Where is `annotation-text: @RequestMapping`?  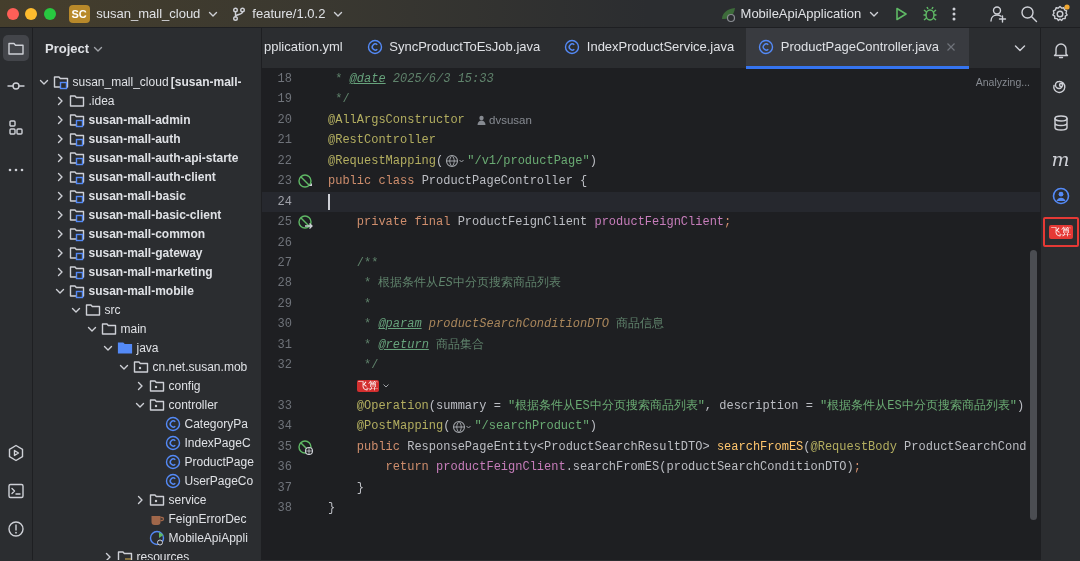
annotation-text: @RequestMapping is located at coordinates (382, 161).